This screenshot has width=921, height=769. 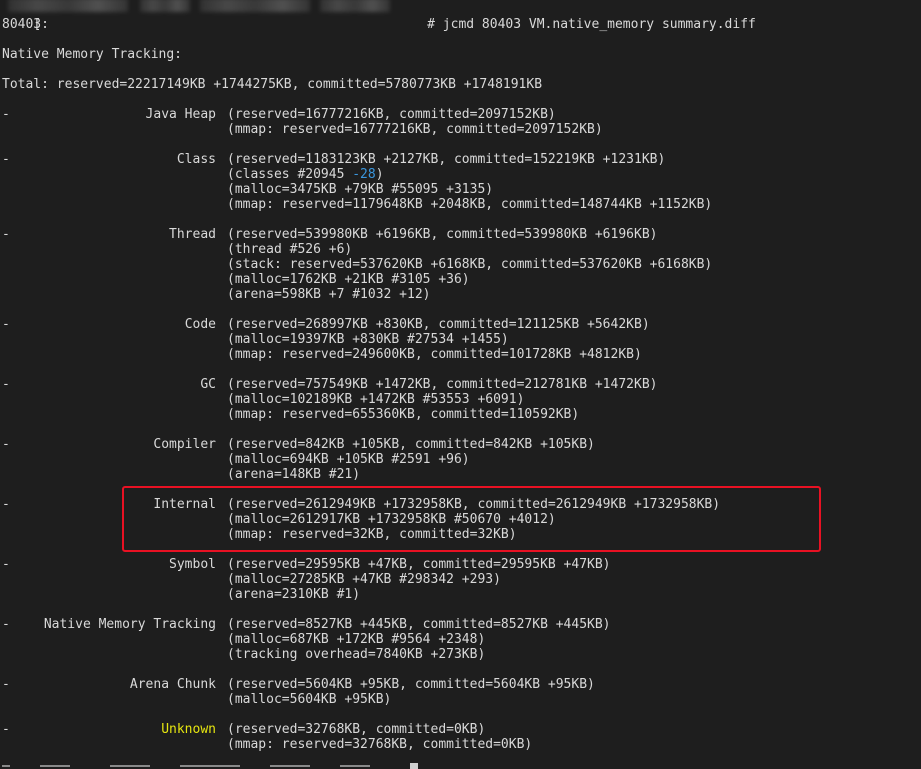 What do you see at coordinates (379, 174) in the screenshot?
I see `classes-close: )` at bounding box center [379, 174].